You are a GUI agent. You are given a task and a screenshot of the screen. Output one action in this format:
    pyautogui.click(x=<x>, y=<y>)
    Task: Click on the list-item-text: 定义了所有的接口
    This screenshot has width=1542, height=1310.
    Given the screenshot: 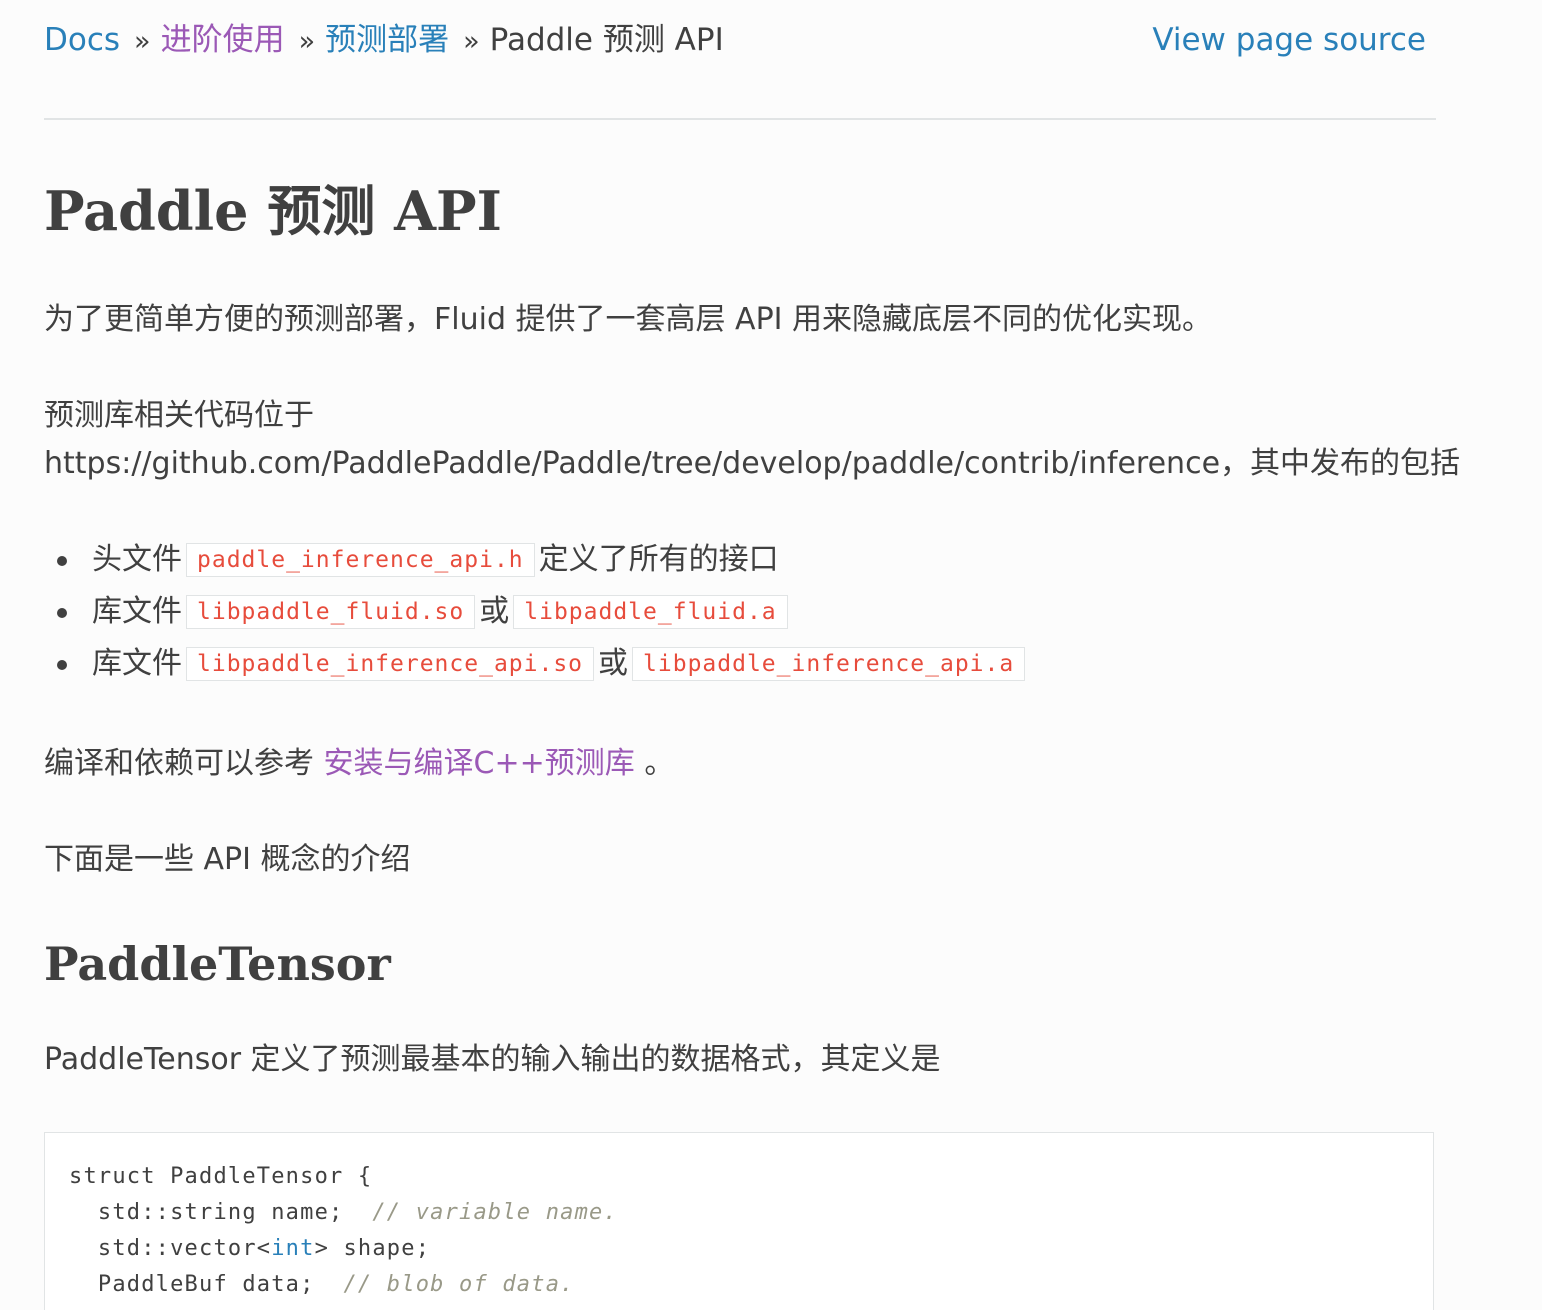 What is the action you would take?
    pyautogui.click(x=658, y=559)
    